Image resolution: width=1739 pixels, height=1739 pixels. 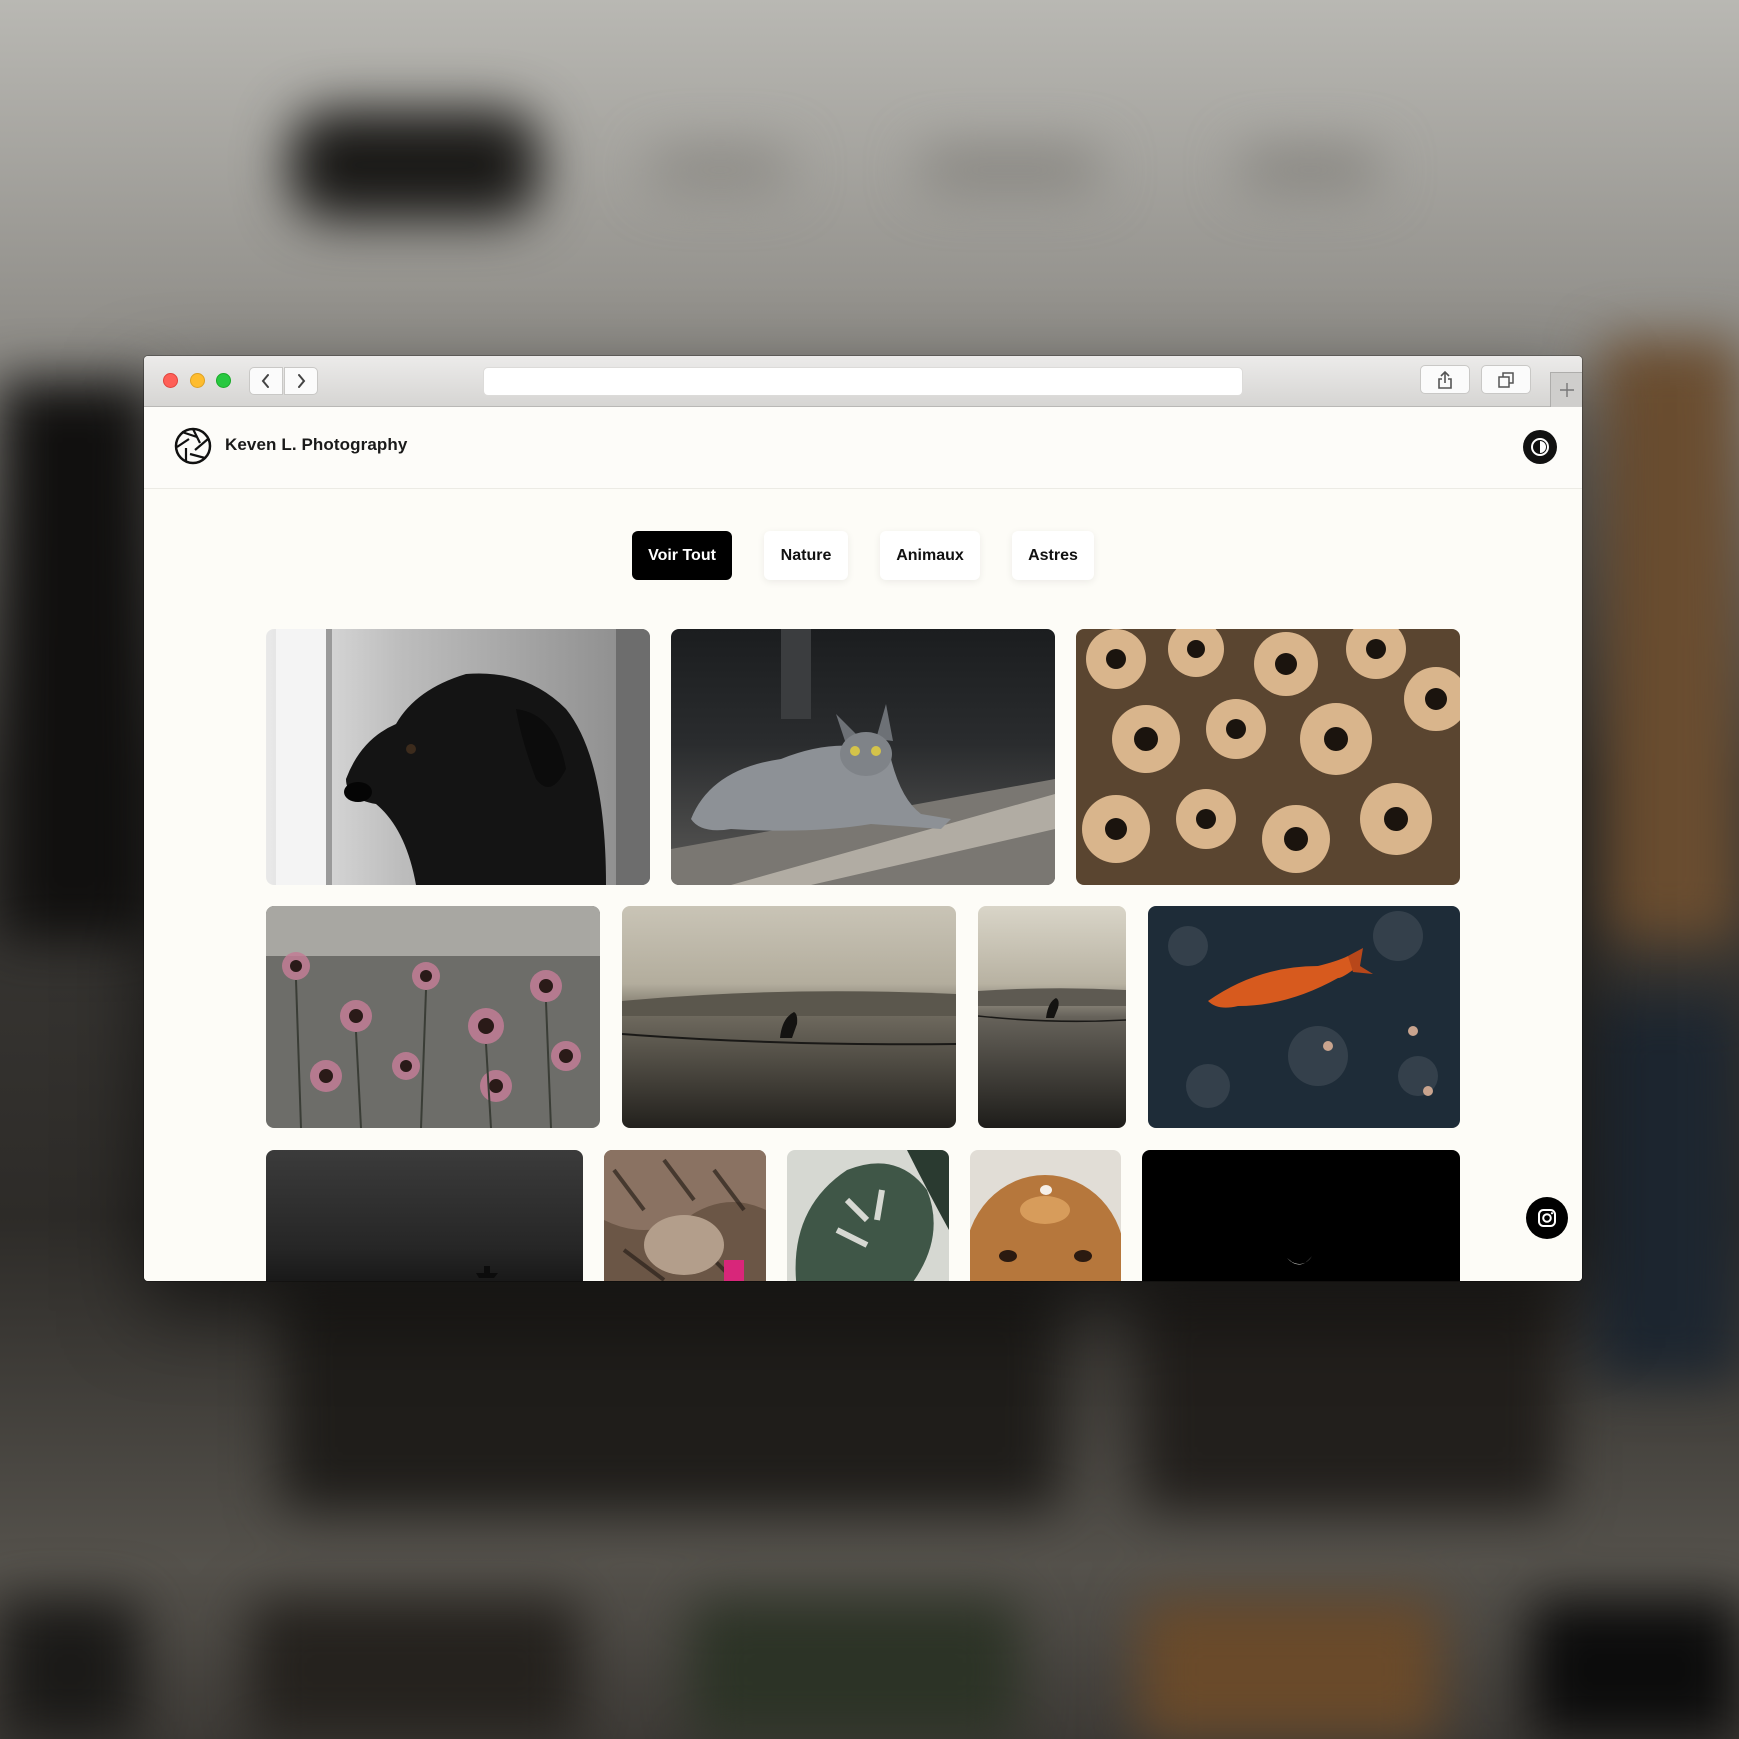 I want to click on gallery-photo-kittens, so click(x=685, y=1215).